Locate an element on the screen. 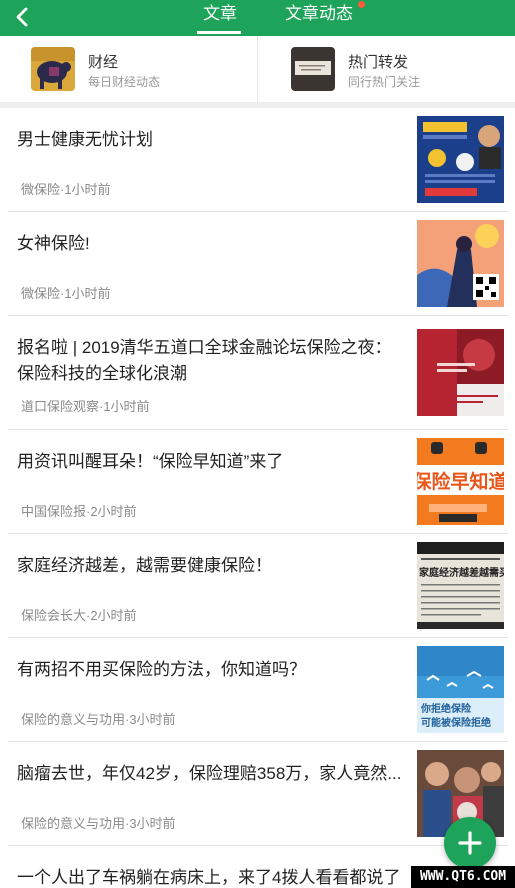  tab-article-updates: 文章动态 is located at coordinates (319, 18).